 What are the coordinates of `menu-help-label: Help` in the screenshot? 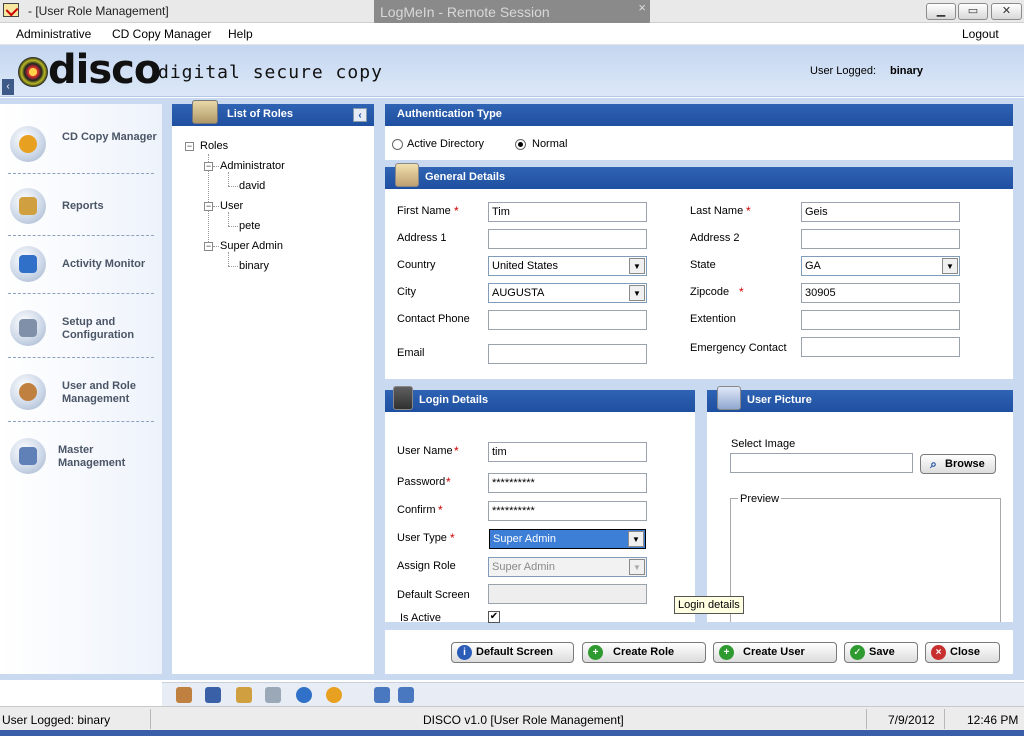 It's located at (240, 34).